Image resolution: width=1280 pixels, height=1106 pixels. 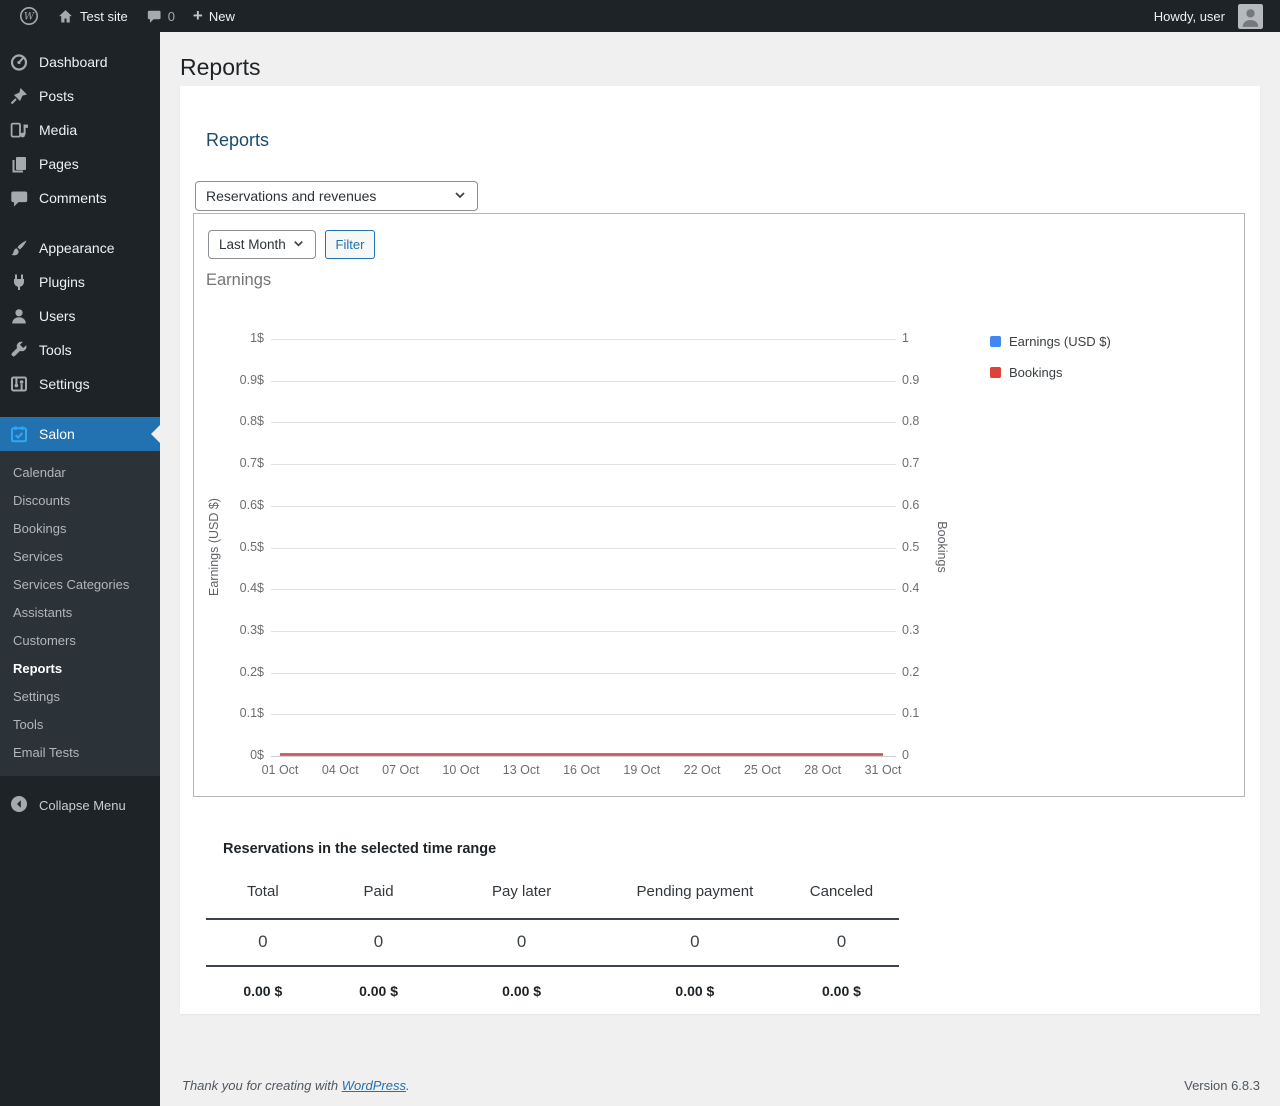 I want to click on sidebar-item-pages: Pages, so click(x=80, y=164).